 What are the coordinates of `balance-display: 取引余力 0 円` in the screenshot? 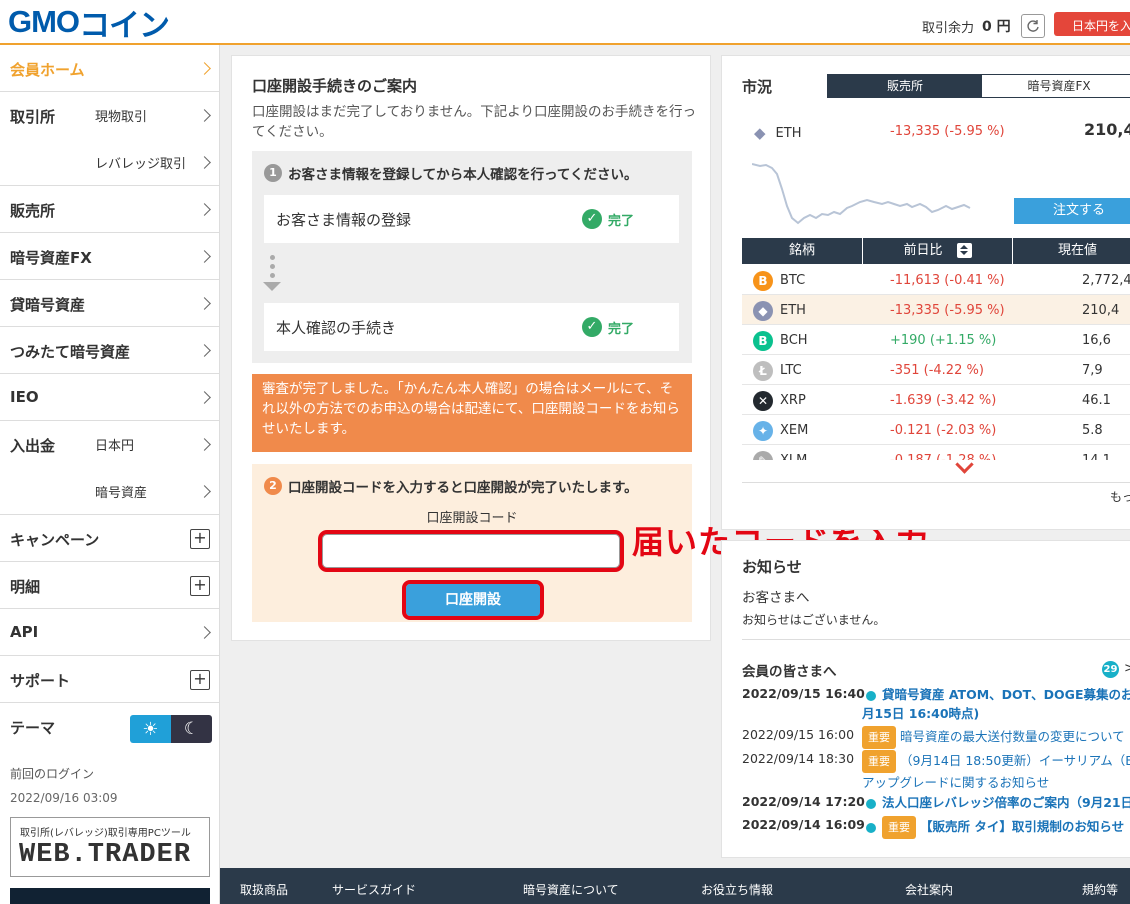 It's located at (983, 26).